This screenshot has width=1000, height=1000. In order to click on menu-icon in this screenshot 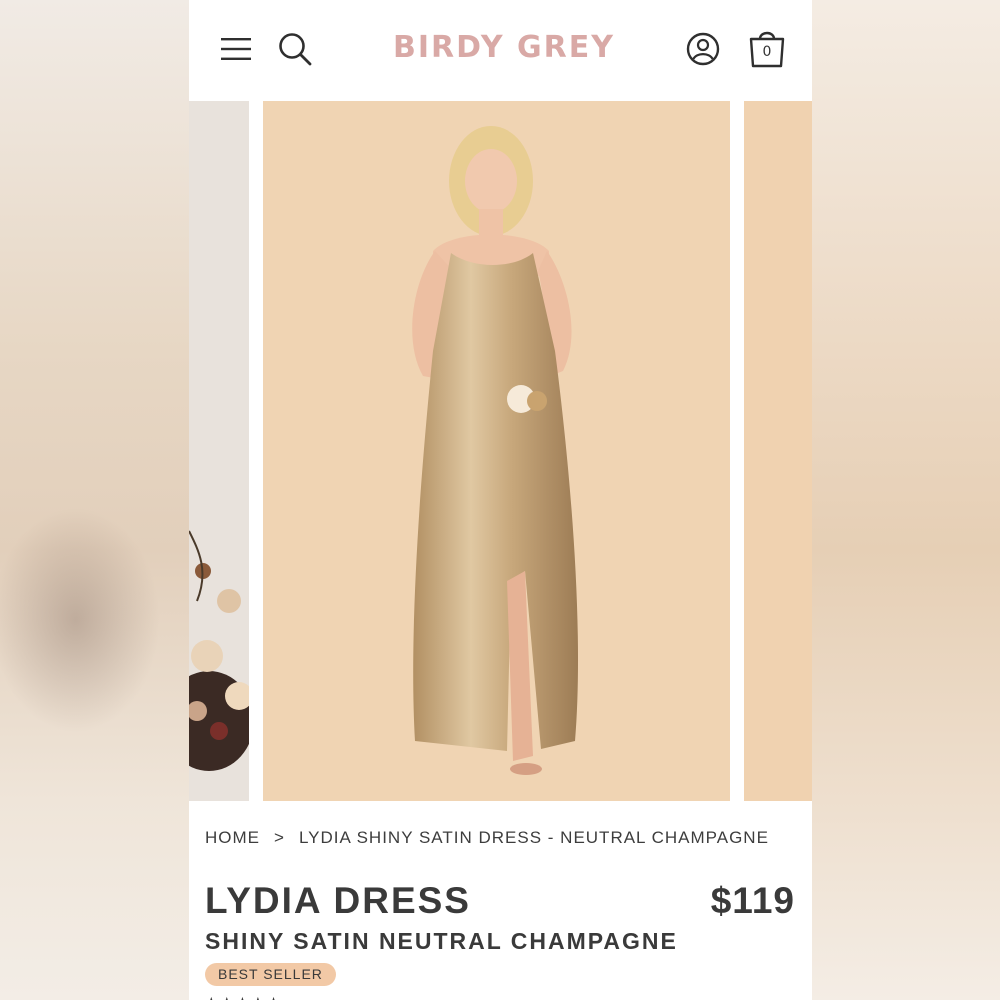, I will do `click(236, 49)`.